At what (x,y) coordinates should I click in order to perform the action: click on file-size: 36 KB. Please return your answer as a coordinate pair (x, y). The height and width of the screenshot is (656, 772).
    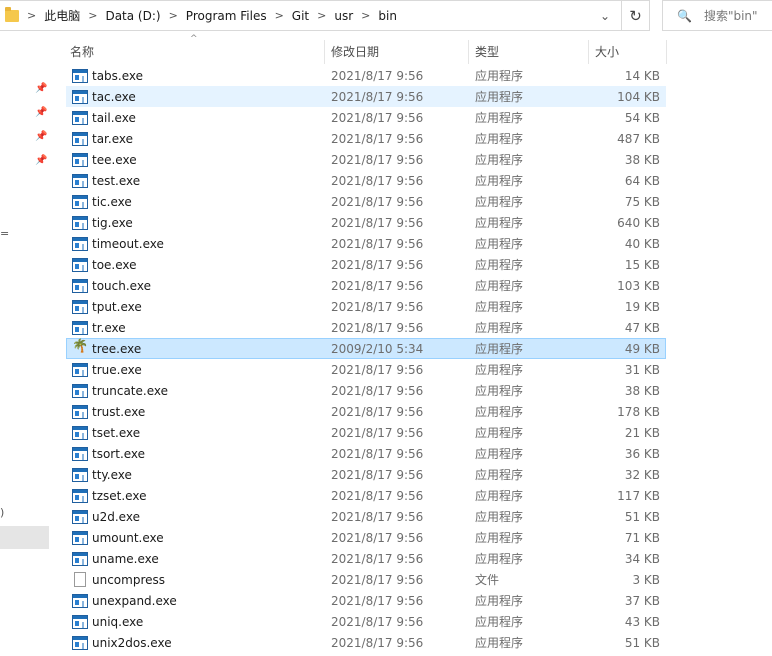
    Looking at the image, I should click on (642, 453).